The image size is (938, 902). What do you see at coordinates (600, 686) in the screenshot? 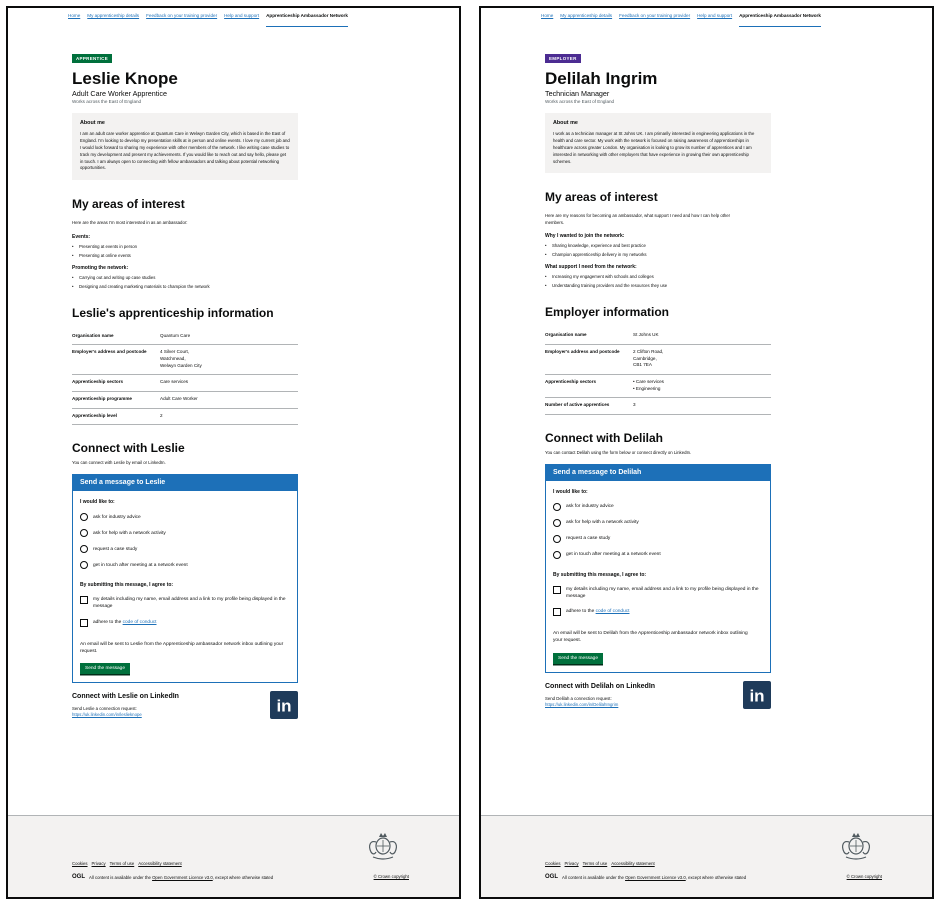
I see `linkedin-title: Connect with Delilah on LinkedIn` at bounding box center [600, 686].